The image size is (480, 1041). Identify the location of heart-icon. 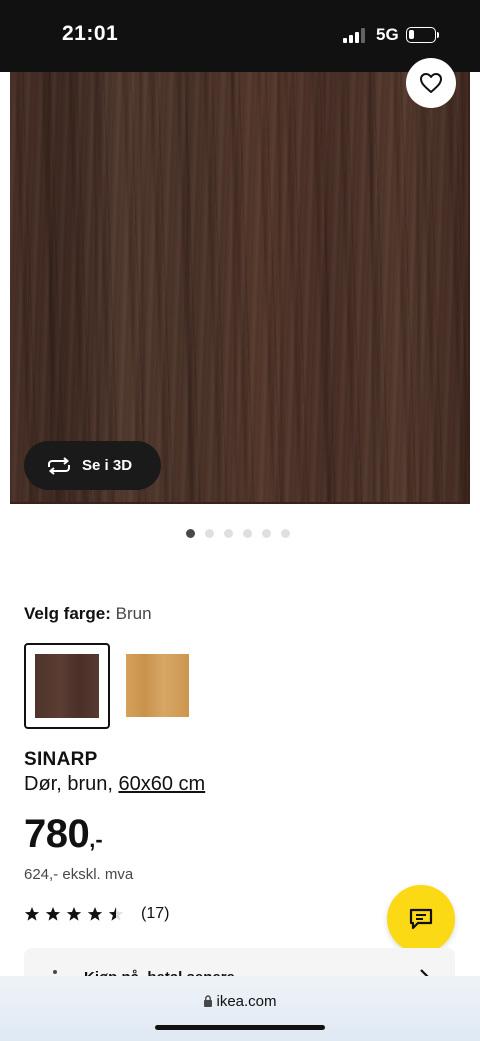
(431, 83).